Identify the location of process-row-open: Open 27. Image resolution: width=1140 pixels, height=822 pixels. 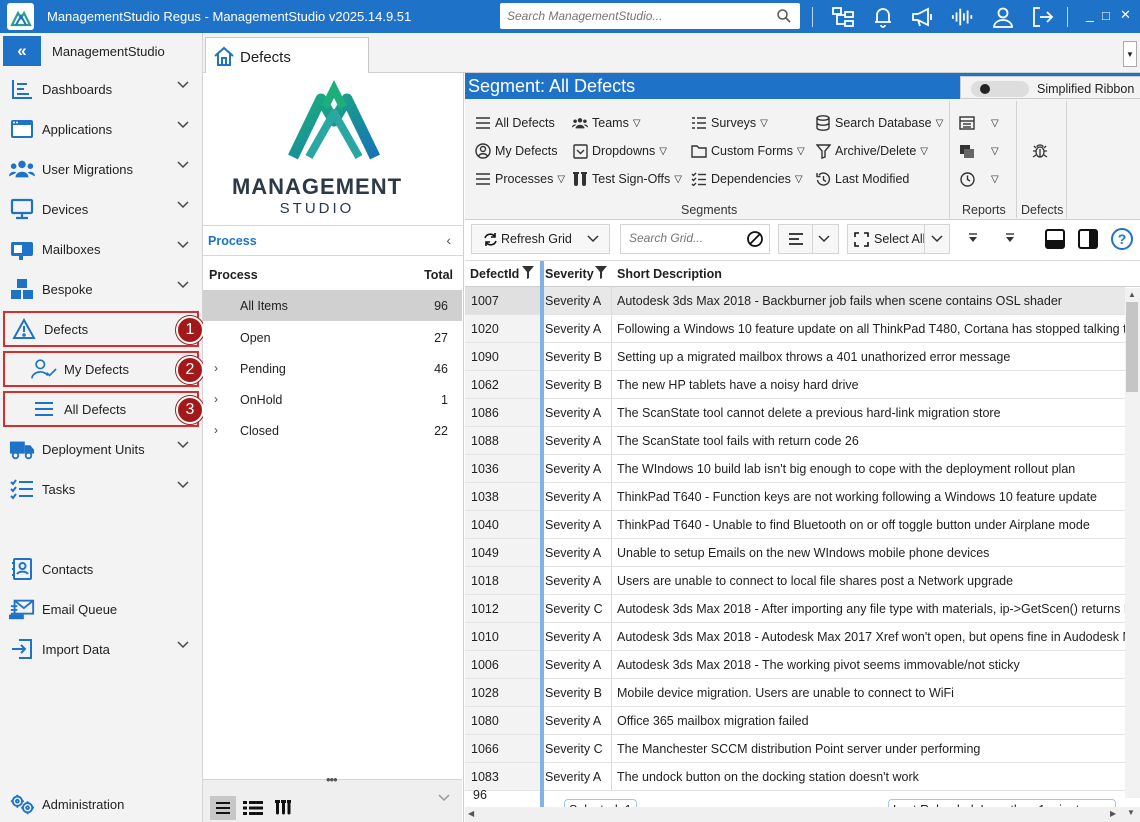
(332, 337).